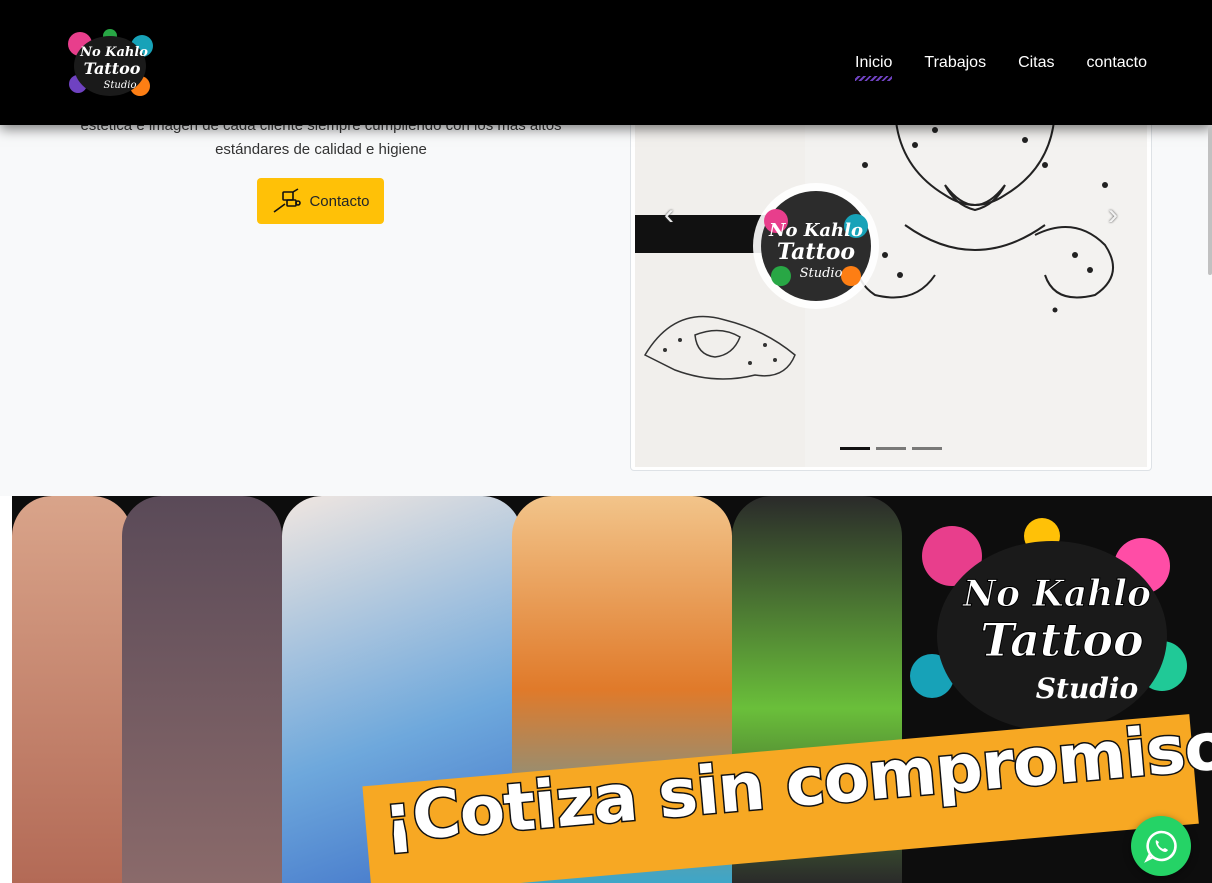  What do you see at coordinates (1210, 200) in the screenshot?
I see `page-scrollbar` at bounding box center [1210, 200].